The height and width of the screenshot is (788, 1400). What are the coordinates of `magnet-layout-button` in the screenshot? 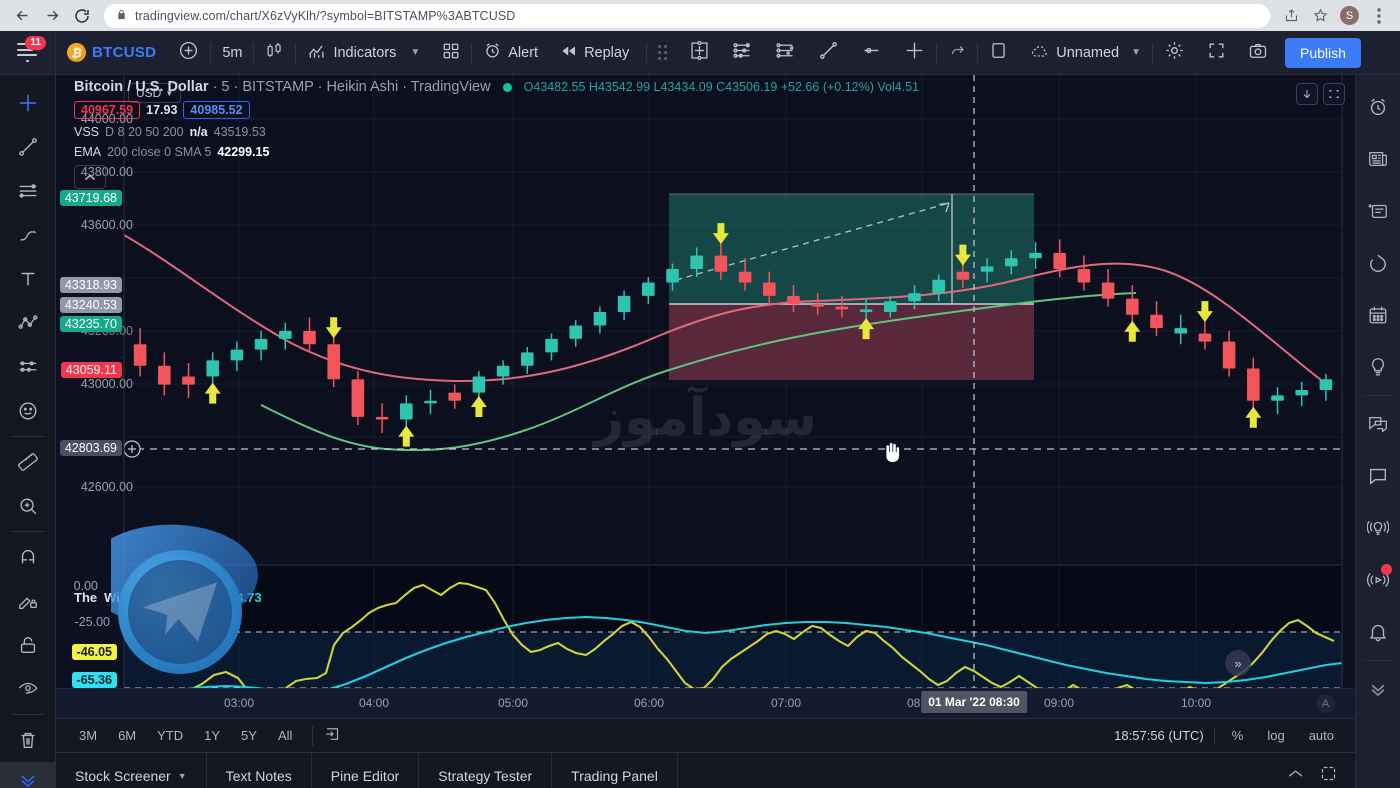 It's located at (699, 53).